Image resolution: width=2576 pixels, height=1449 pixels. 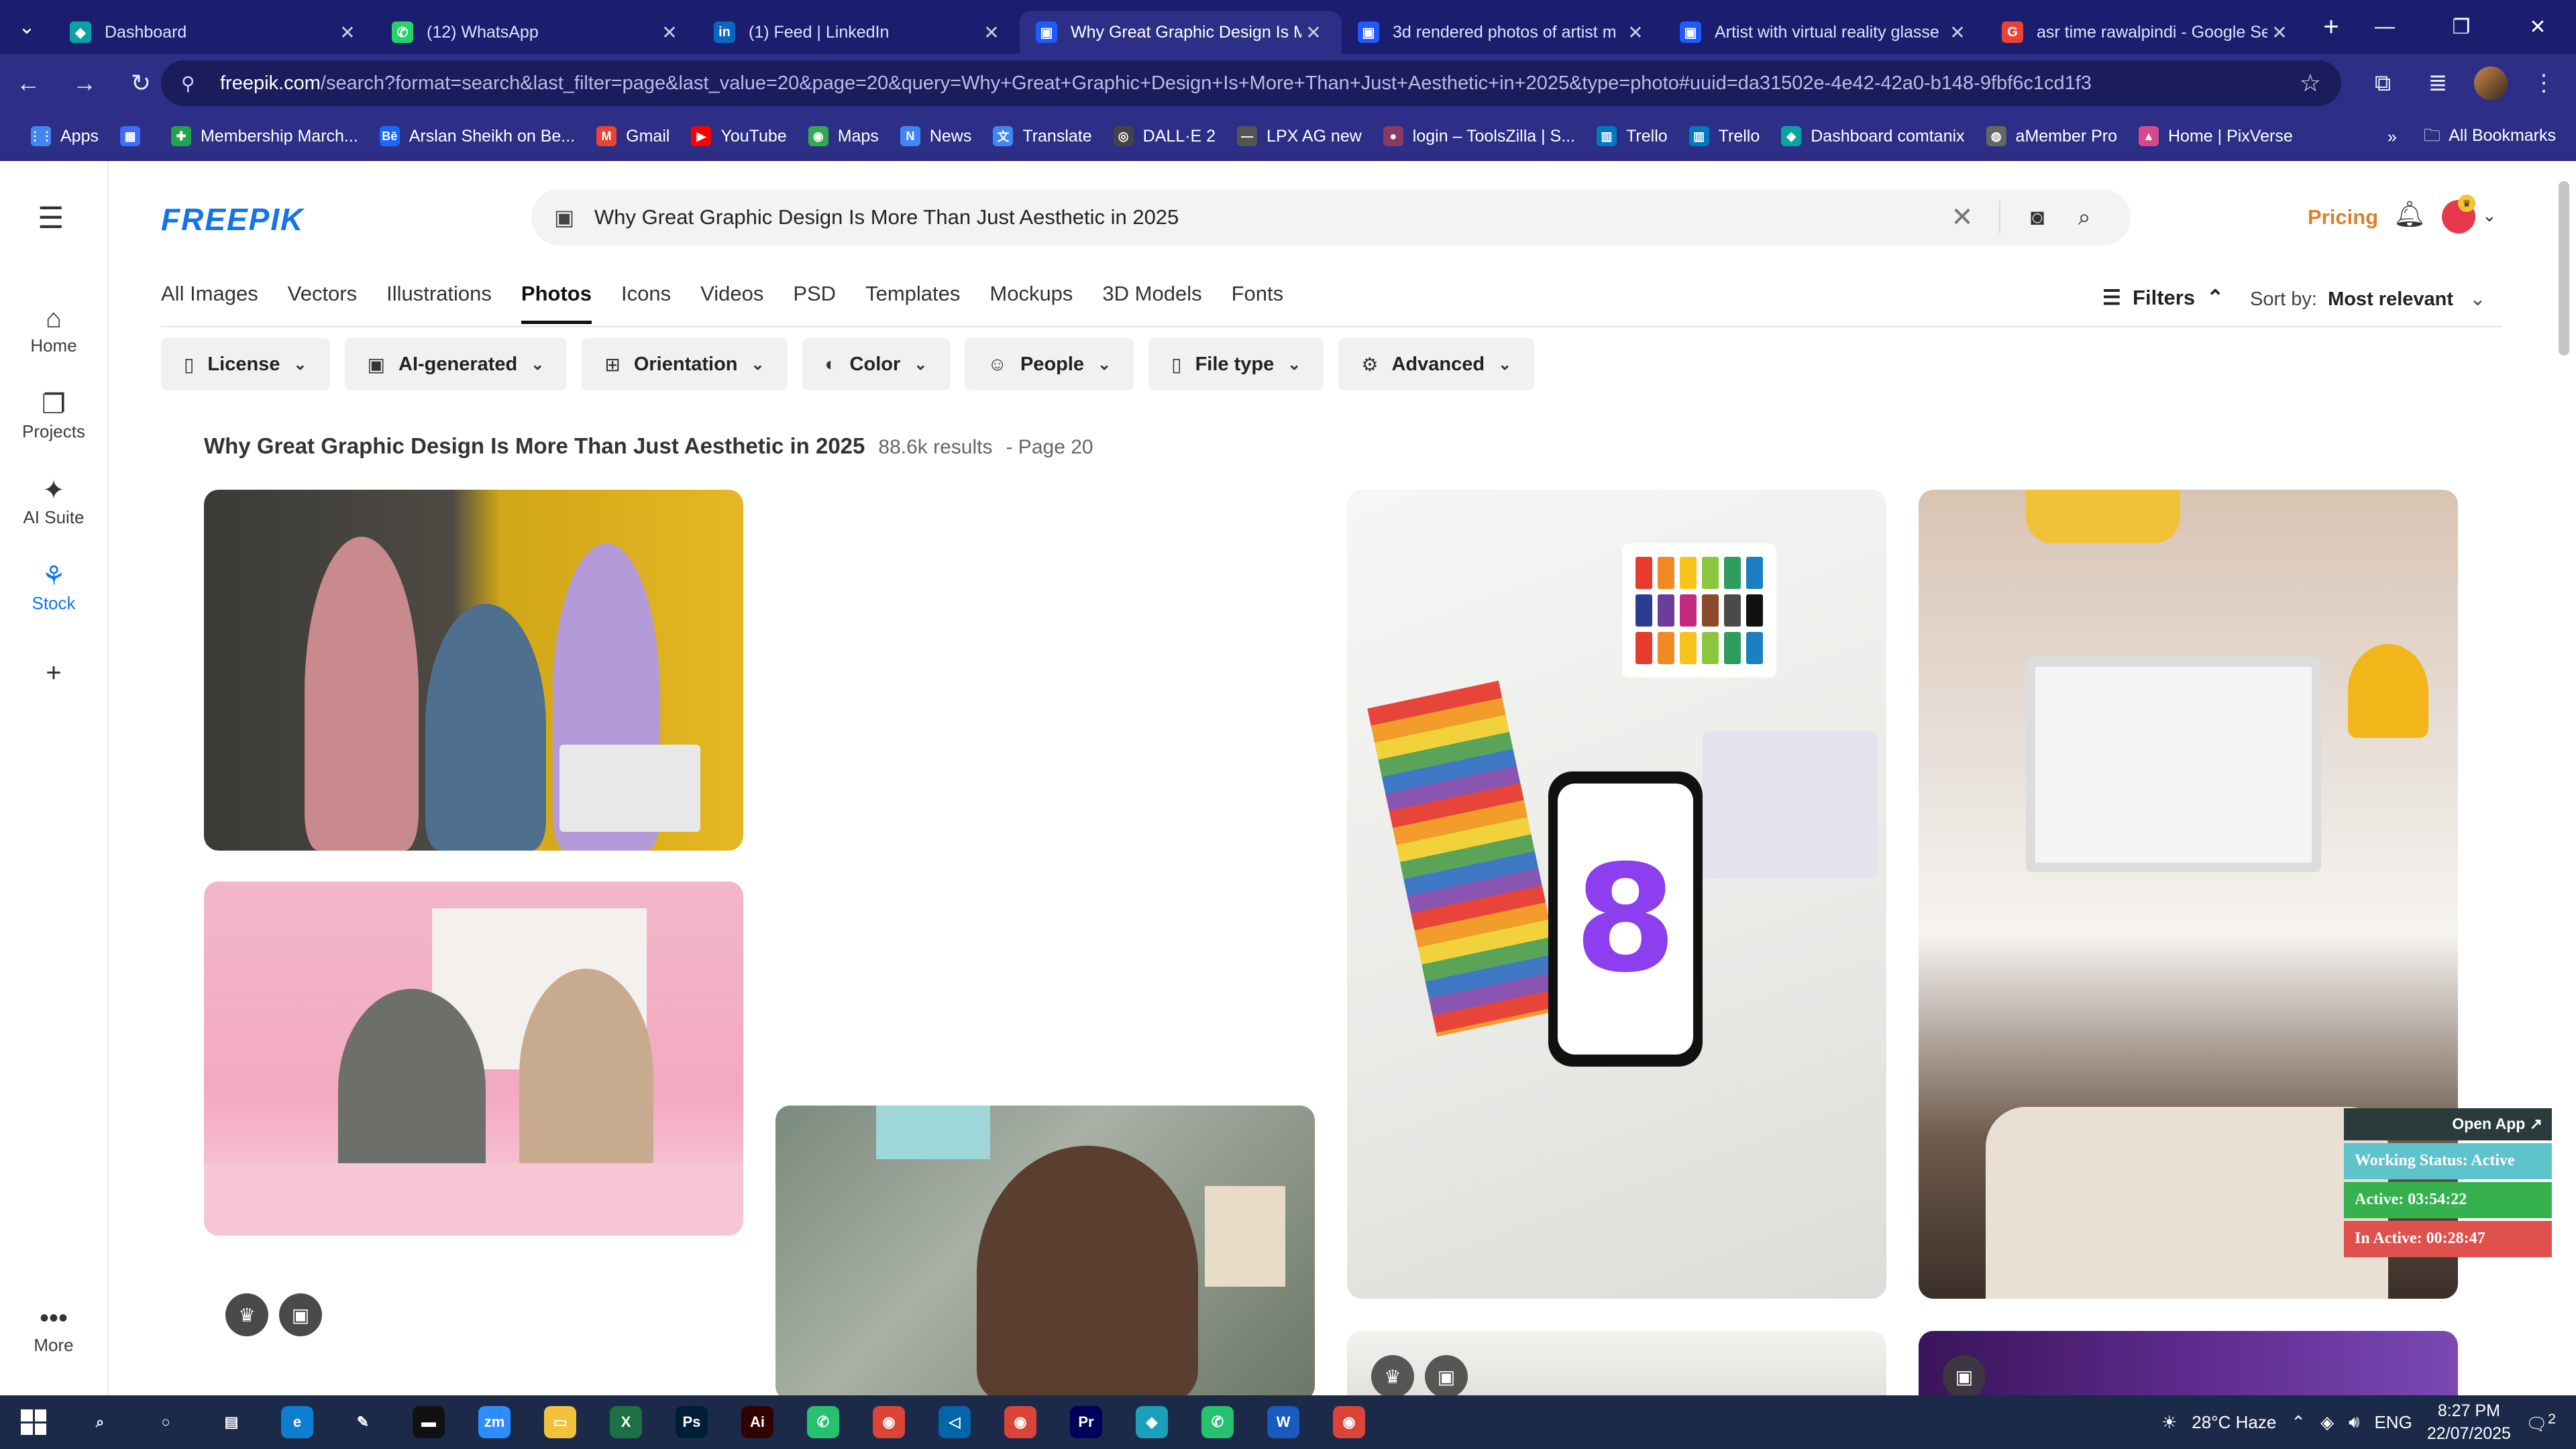 I want to click on search-icon: ⌕, so click(x=2084, y=218).